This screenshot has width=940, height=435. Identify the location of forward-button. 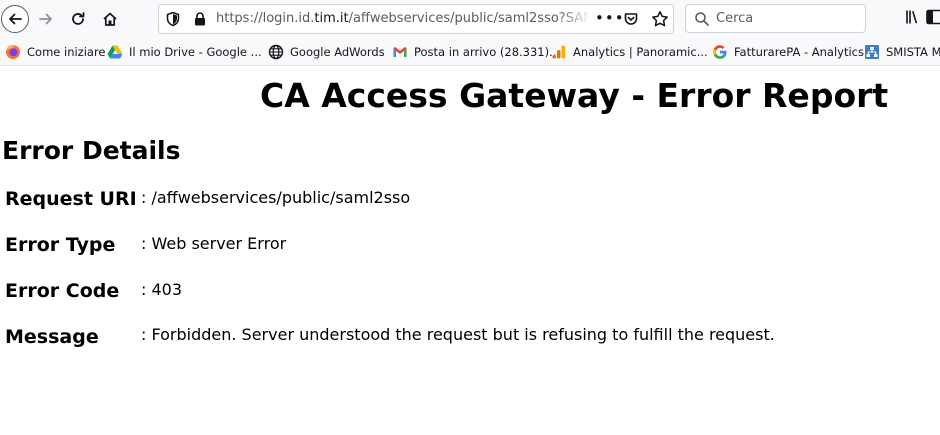
(46, 19).